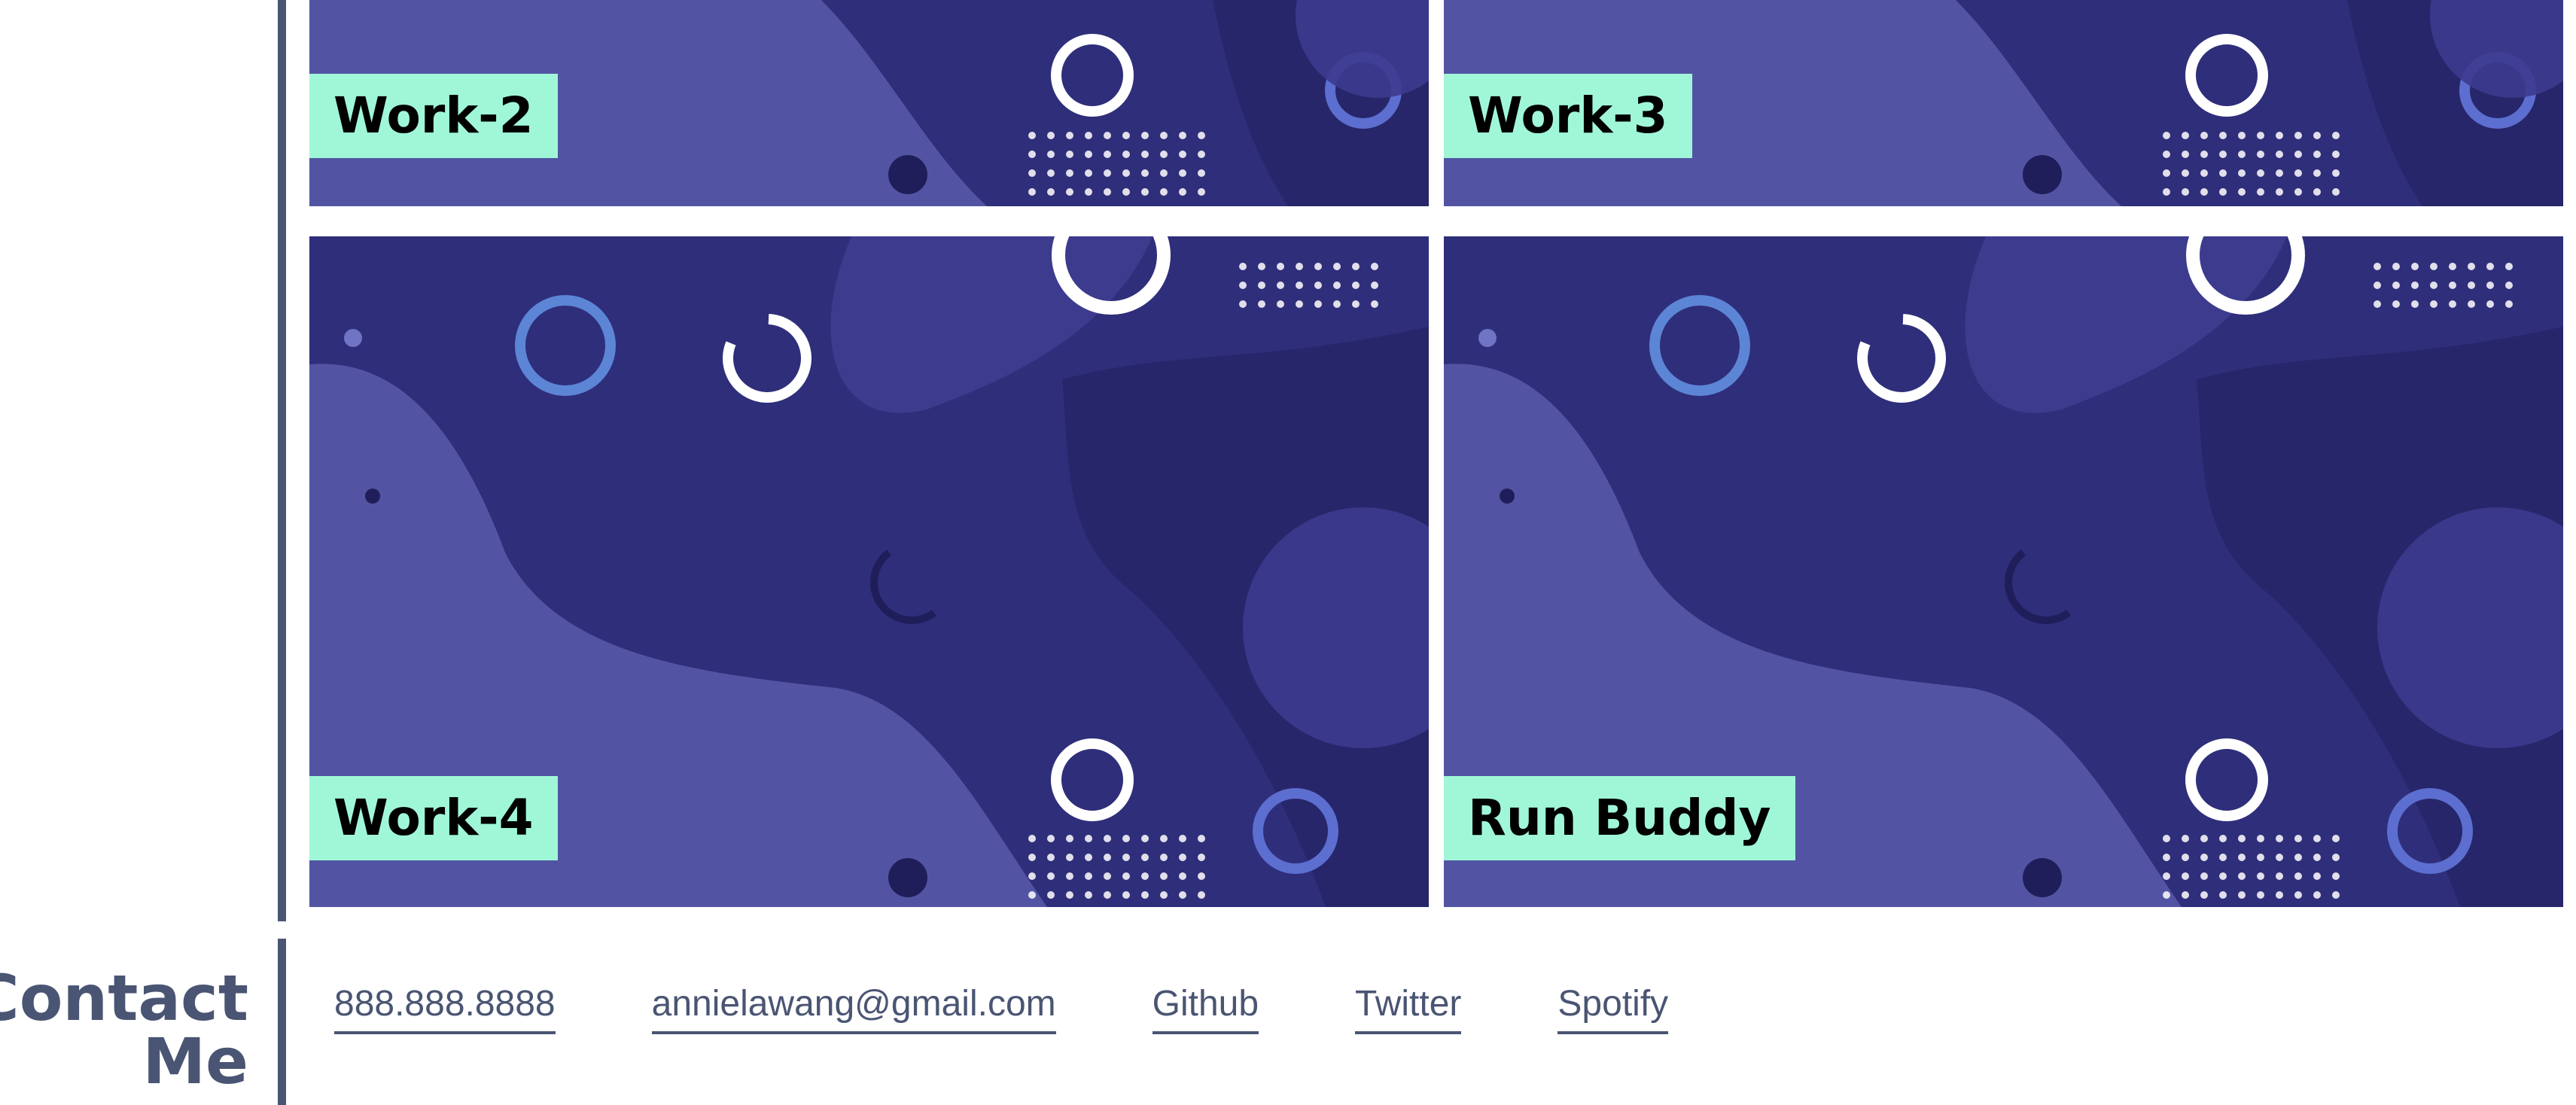  Describe the element at coordinates (195, 1061) in the screenshot. I see `contact-heading-line2: Me` at that location.